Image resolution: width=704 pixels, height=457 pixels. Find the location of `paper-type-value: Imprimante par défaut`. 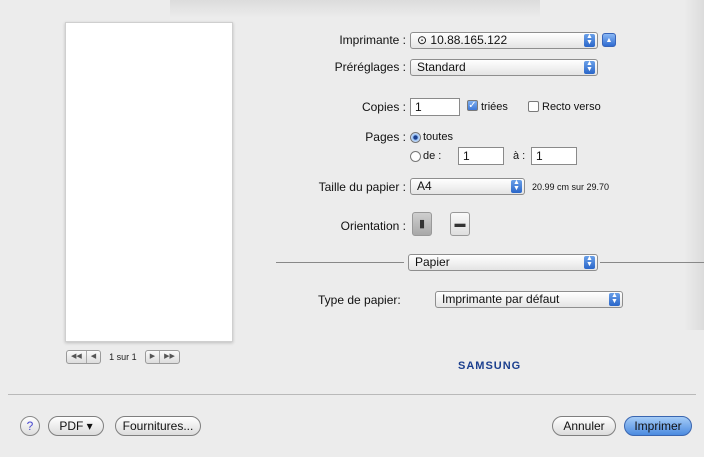

paper-type-value: Imprimante par défaut is located at coordinates (501, 299).